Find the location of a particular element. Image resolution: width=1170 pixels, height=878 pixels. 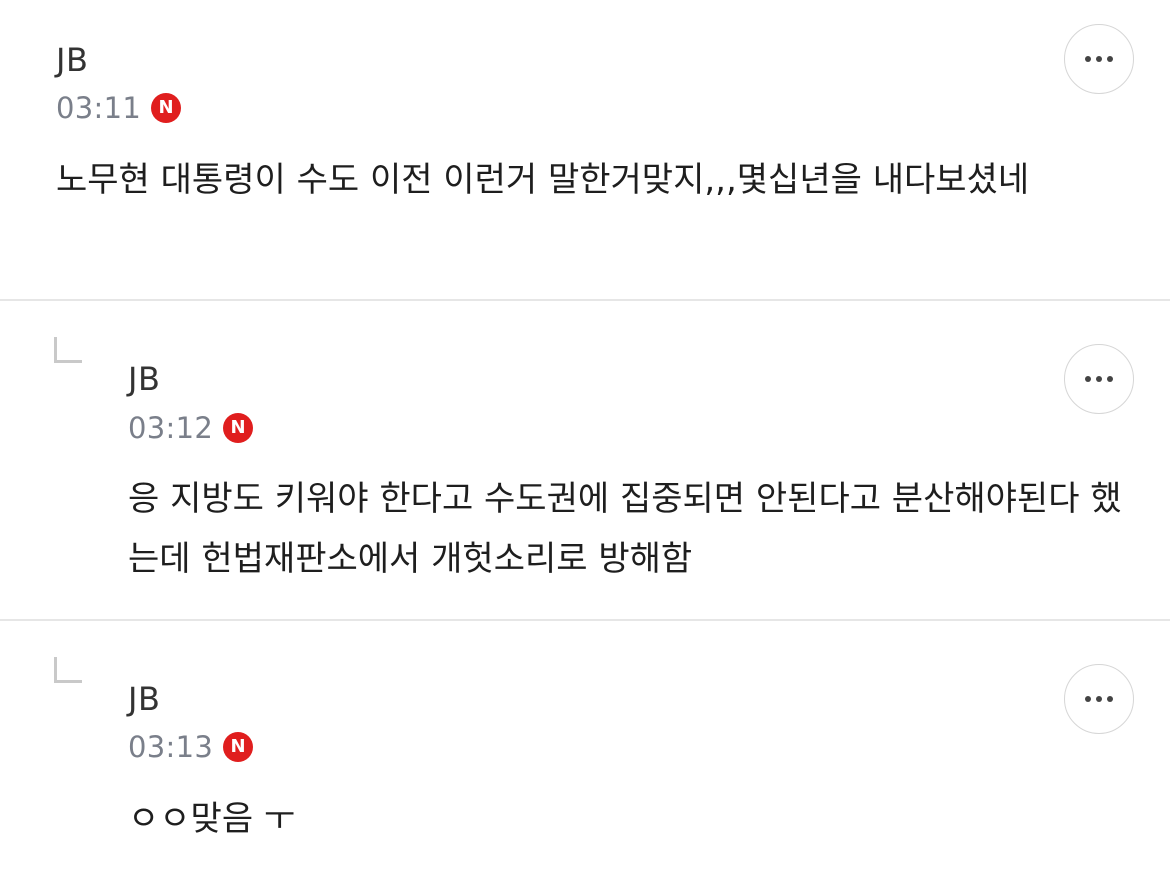

comment-text: ㅇㅇ맞음 ㅜ is located at coordinates (212, 819).